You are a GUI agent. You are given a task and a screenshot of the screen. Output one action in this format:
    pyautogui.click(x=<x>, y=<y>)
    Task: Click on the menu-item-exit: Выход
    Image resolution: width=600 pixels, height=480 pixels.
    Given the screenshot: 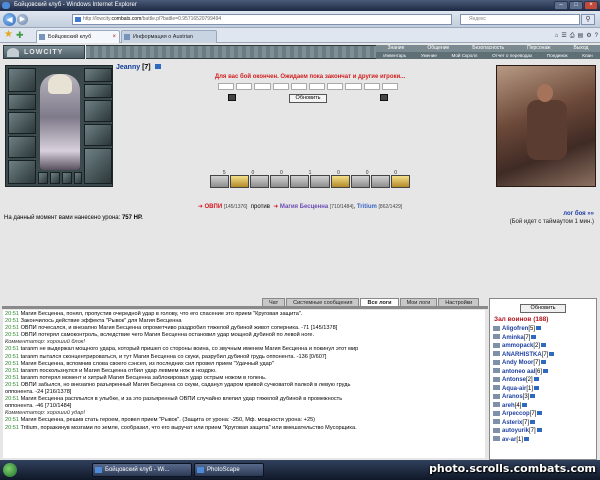 What is the action you would take?
    pyautogui.click(x=581, y=48)
    